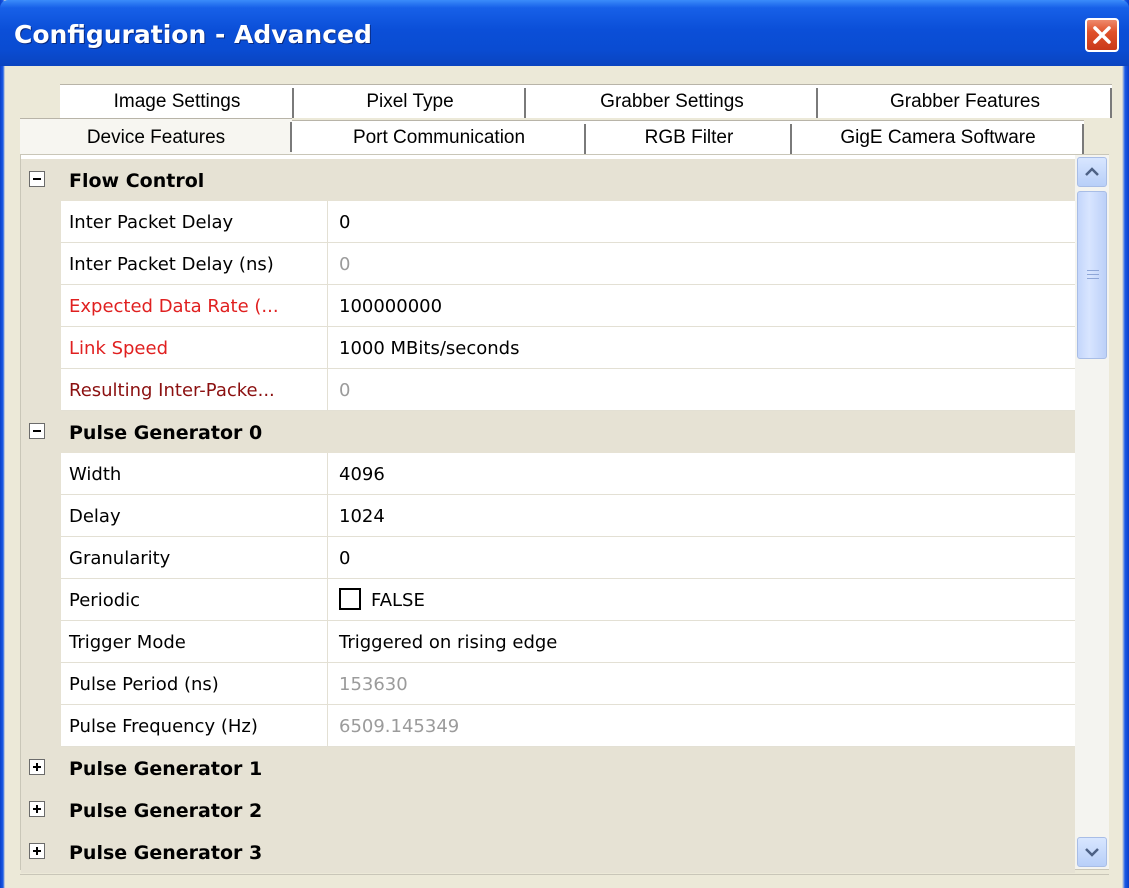  Describe the element at coordinates (350, 599) in the screenshot. I see `periodic-checkbox` at that location.